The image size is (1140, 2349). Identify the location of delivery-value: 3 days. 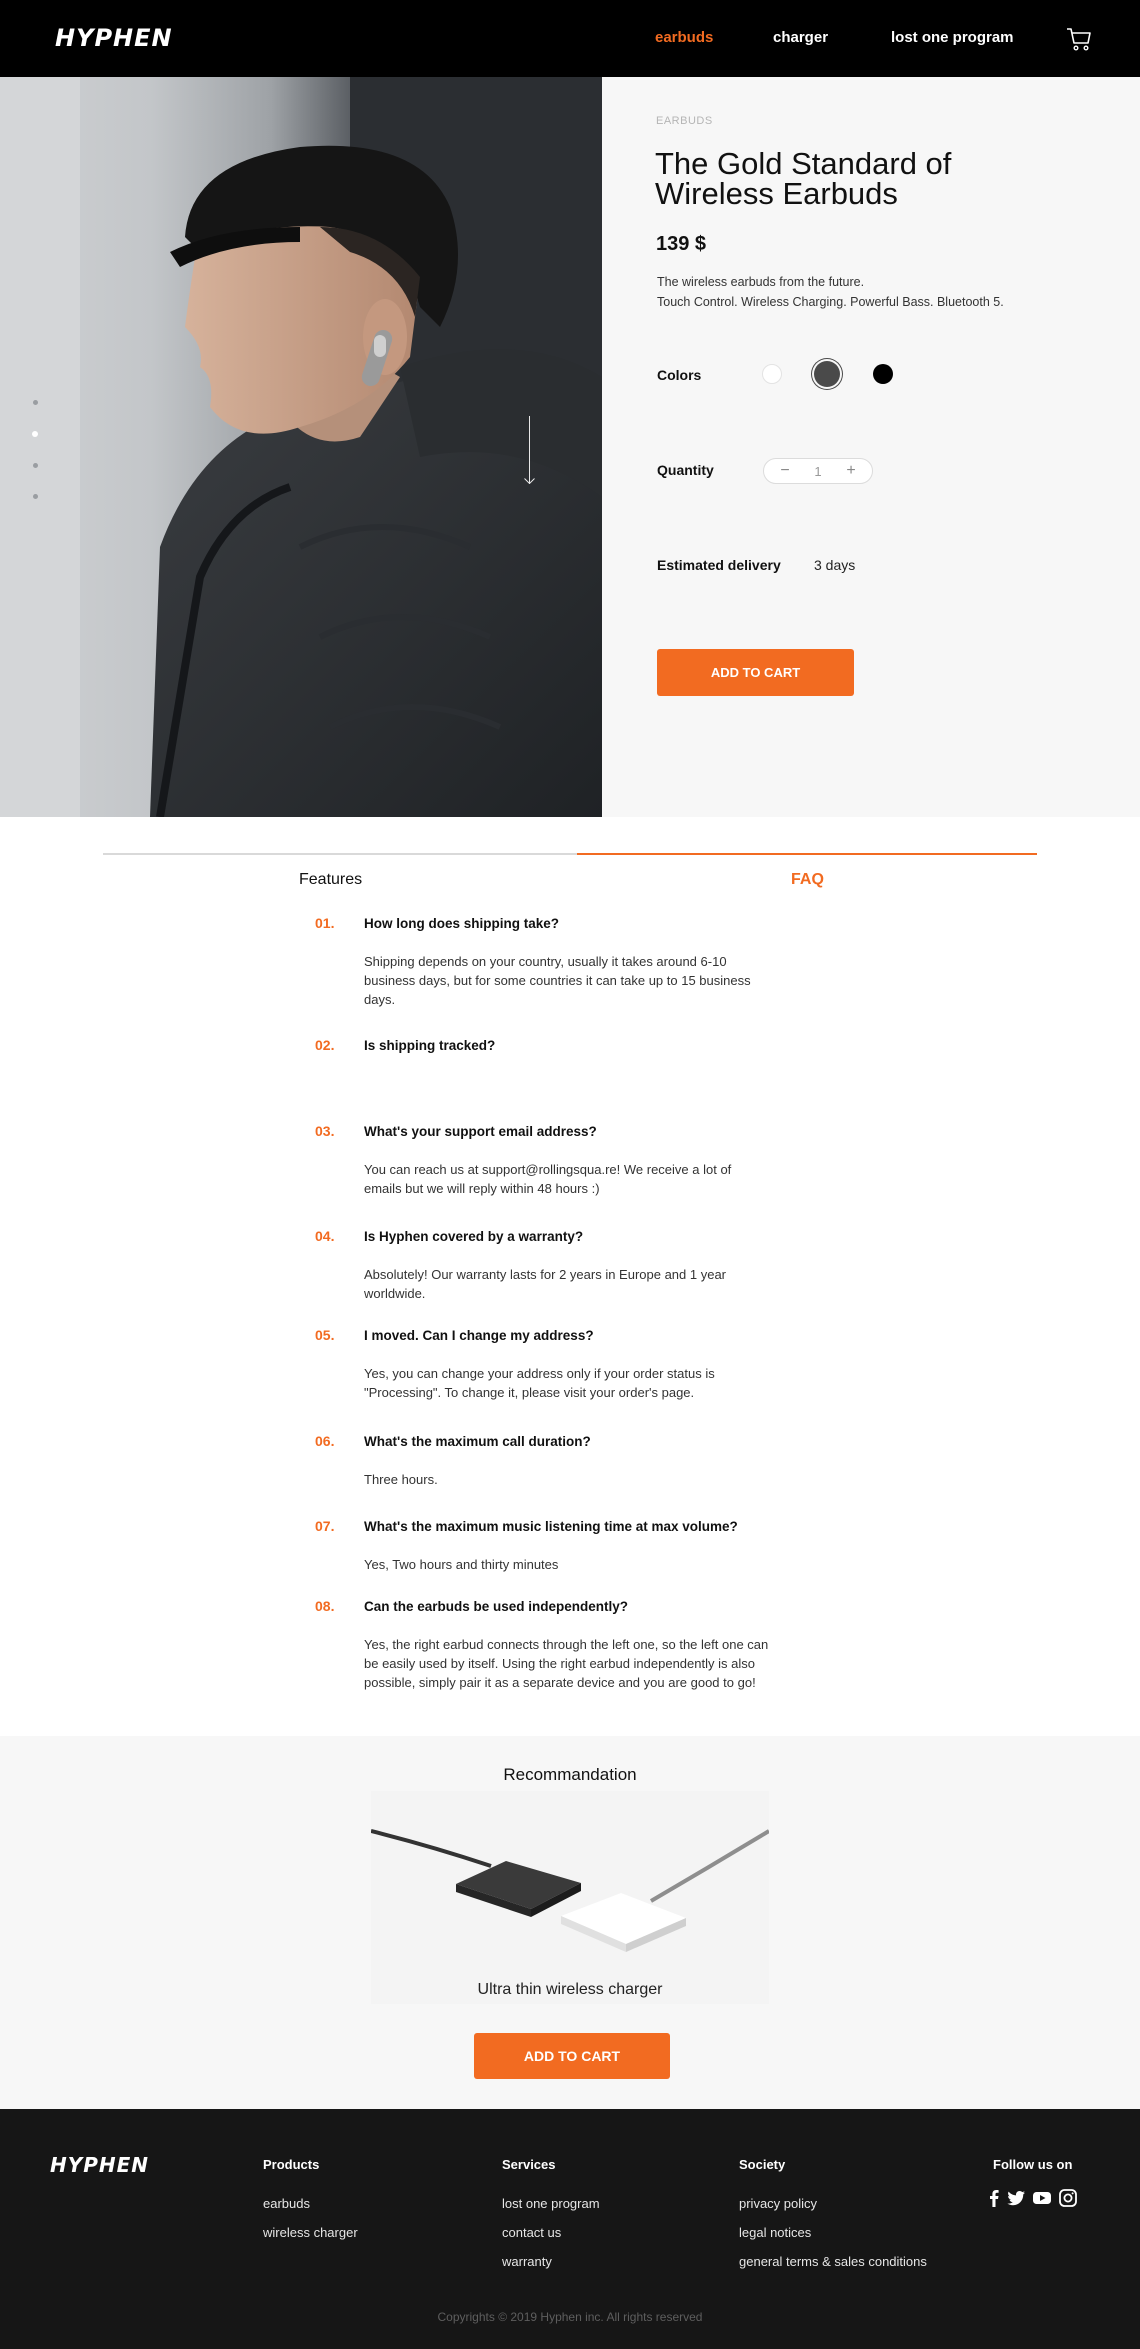
(835, 565).